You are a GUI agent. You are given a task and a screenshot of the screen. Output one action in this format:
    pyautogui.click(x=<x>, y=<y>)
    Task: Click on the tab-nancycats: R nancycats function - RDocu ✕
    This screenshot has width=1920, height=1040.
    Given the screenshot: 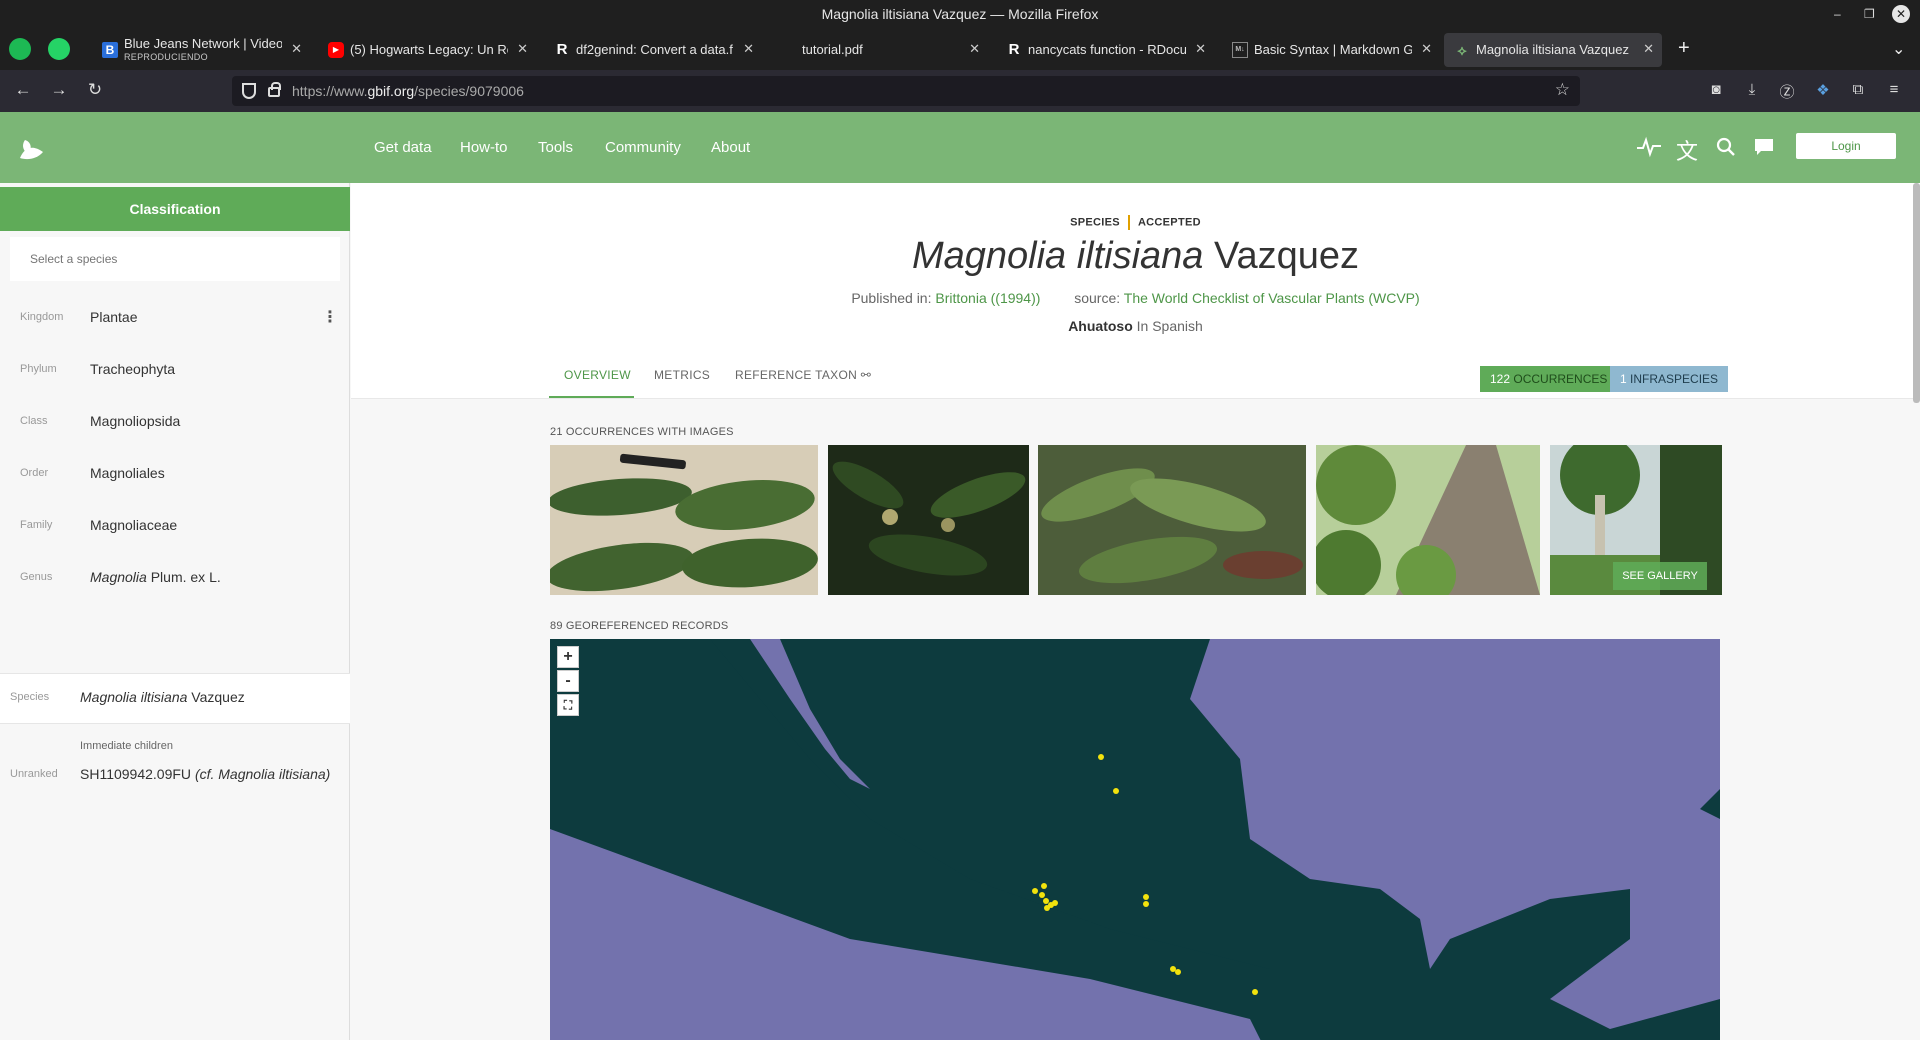 What is the action you would take?
    pyautogui.click(x=1105, y=50)
    